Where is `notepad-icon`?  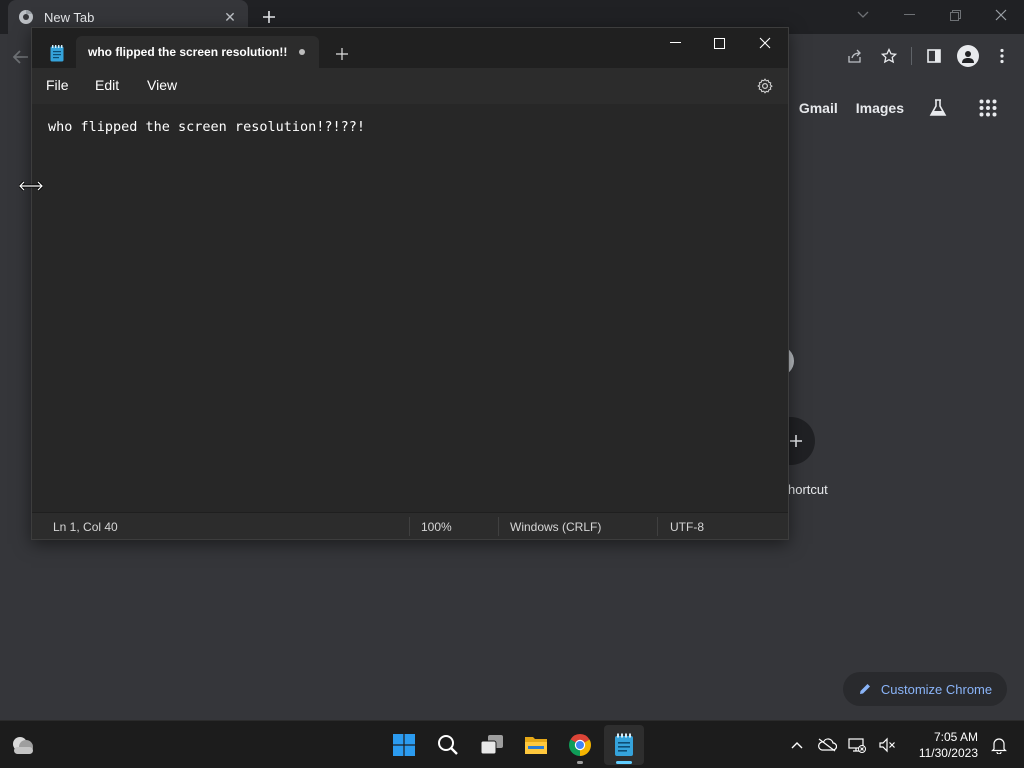 notepad-icon is located at coordinates (624, 744).